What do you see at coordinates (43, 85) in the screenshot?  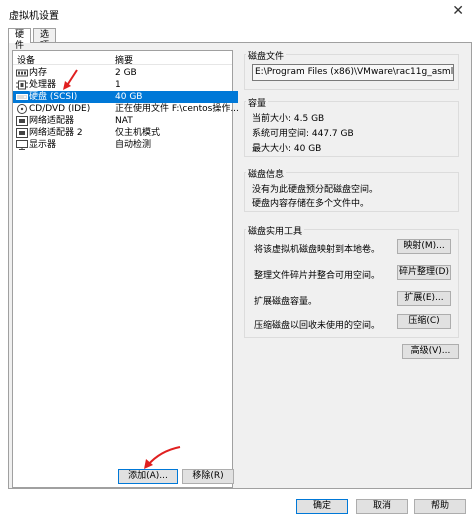 I see `device-name: 处理器` at bounding box center [43, 85].